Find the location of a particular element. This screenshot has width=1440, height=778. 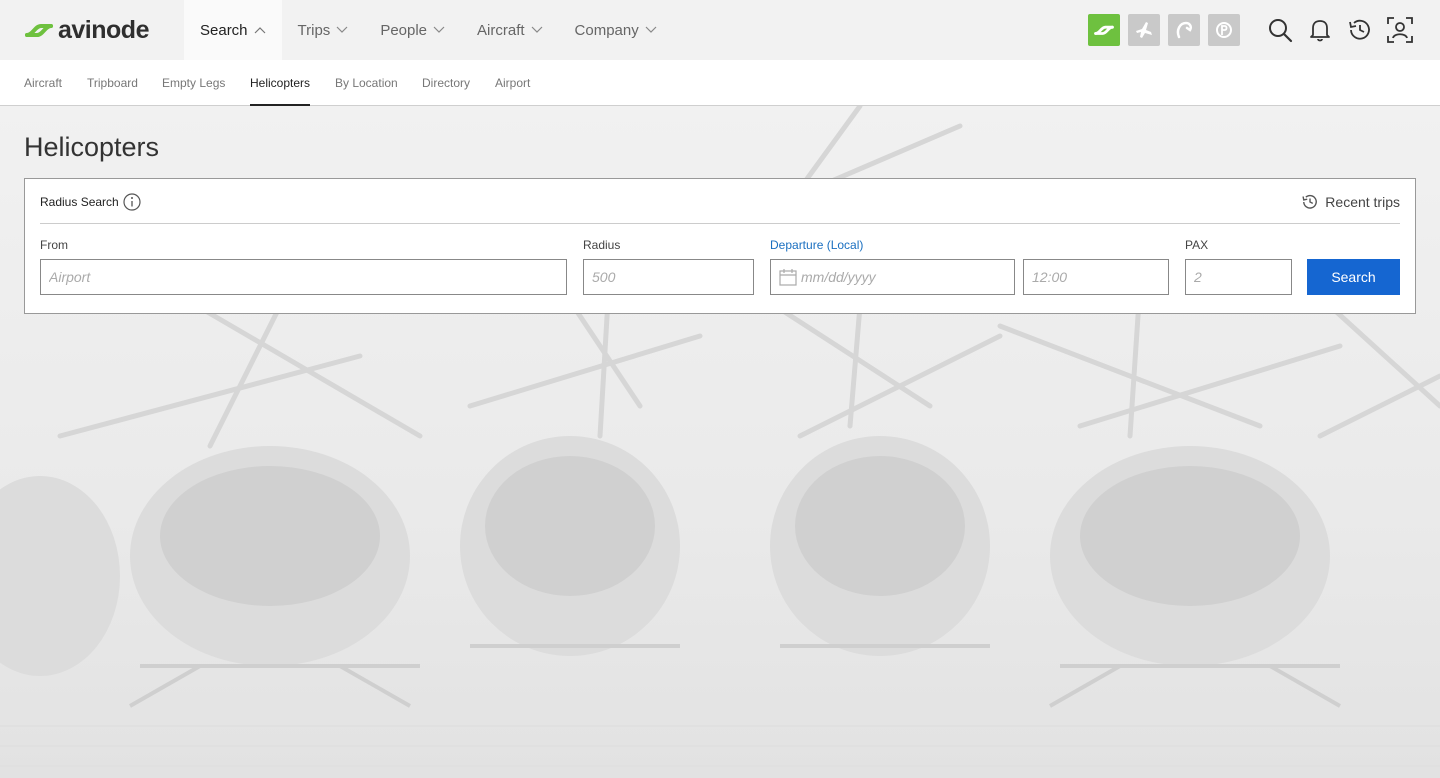

main-nav: Search Trips People Aircraft Company is located at coordinates (428, 30).